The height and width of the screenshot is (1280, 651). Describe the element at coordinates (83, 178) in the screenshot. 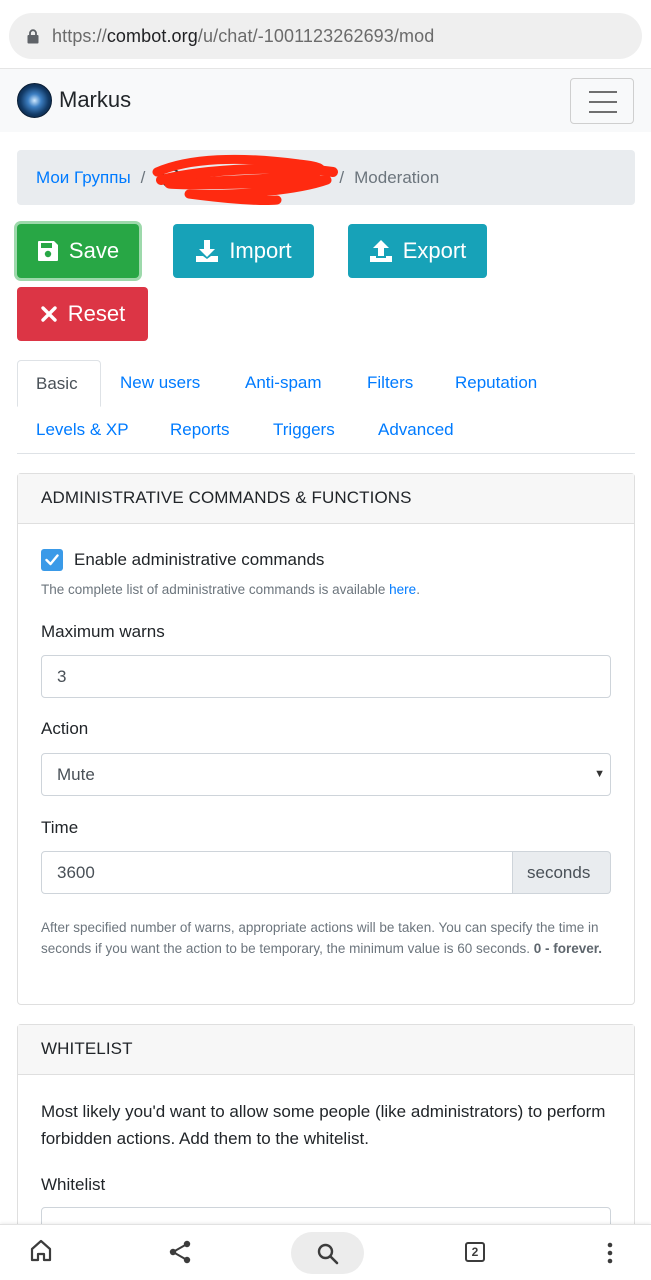

I see `breadcrumb-groups-link: Мои Группы` at that location.